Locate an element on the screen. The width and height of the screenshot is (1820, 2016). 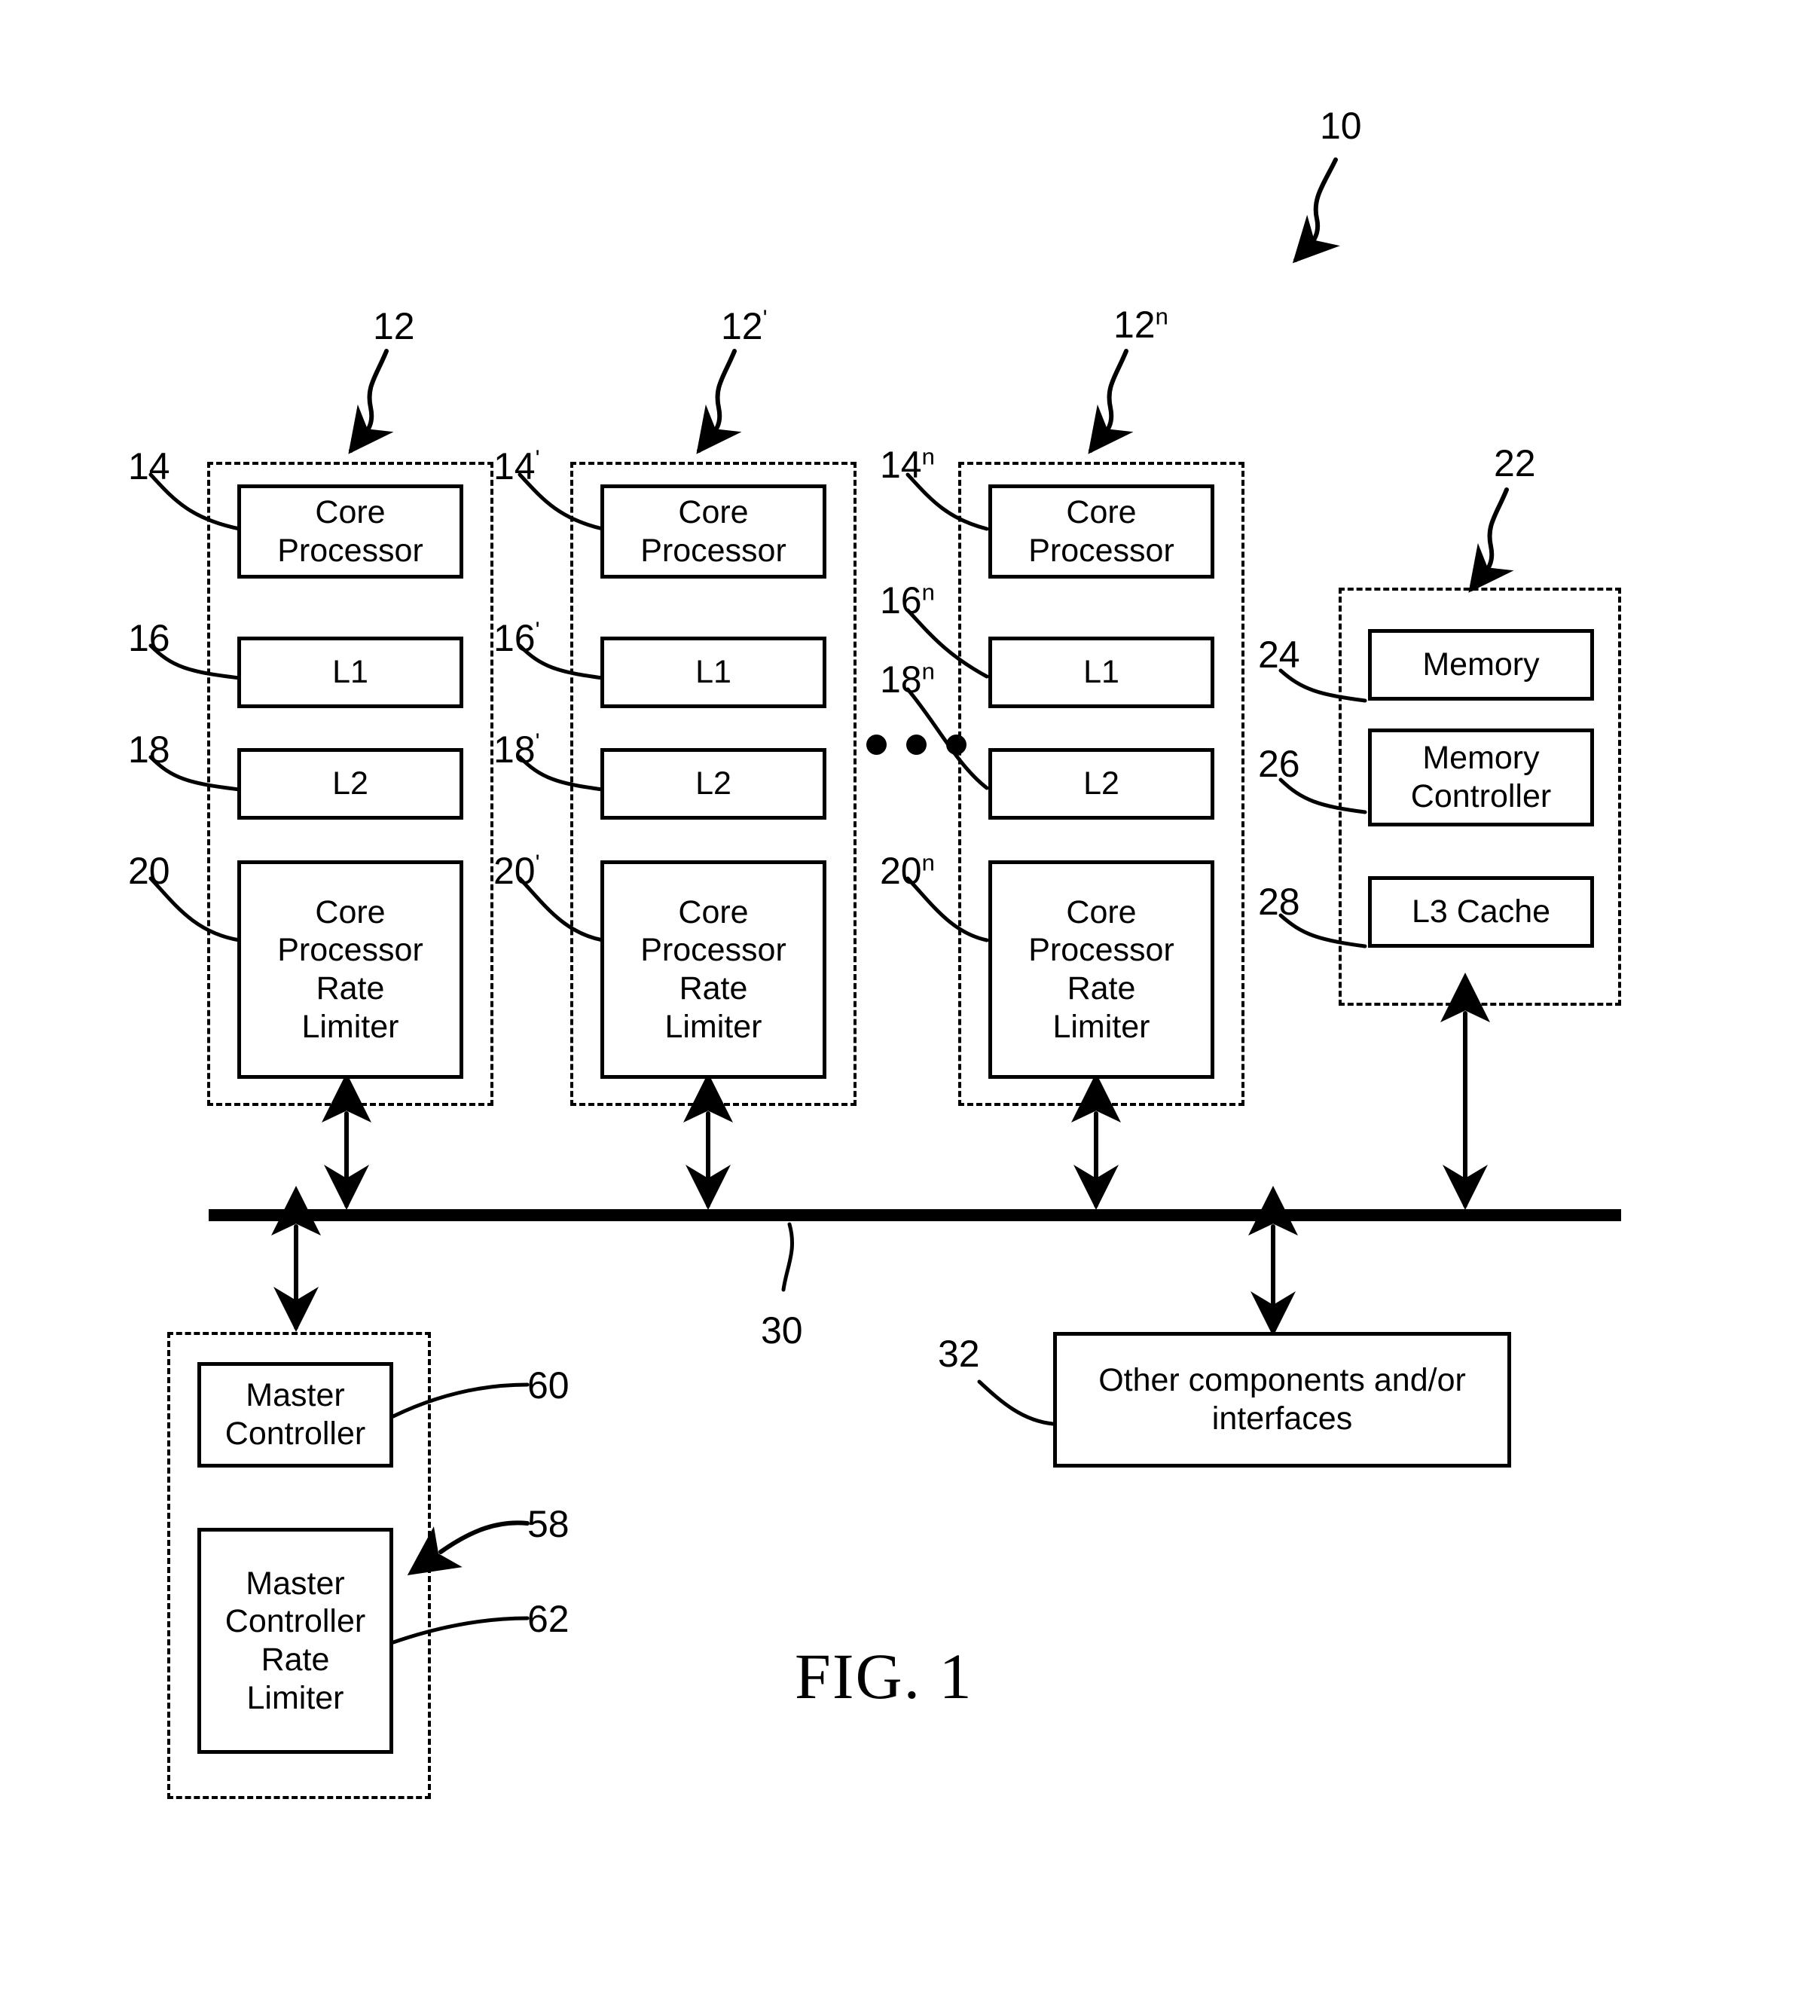
master-controller-box: Master Controller is located at coordinates (295, 1415).